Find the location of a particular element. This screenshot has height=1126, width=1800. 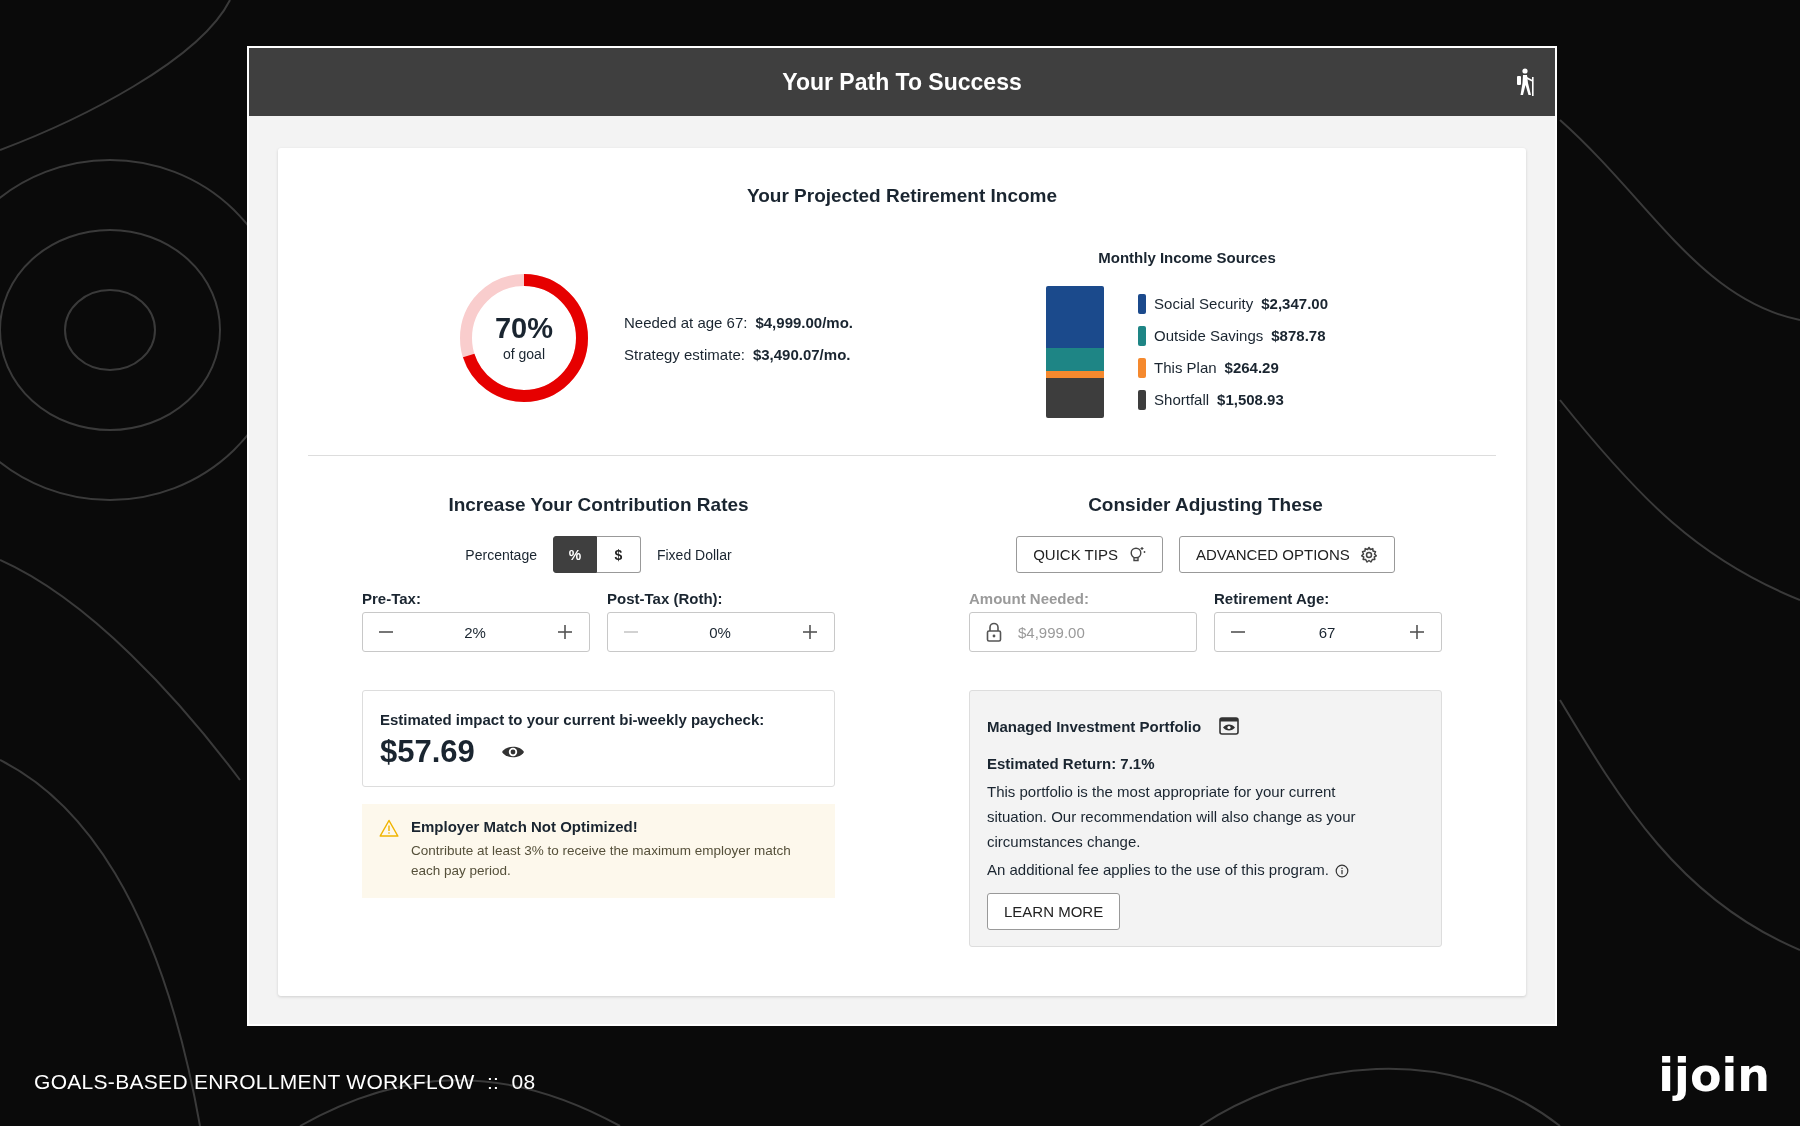

field-label: Retirement Age: is located at coordinates (1272, 598).